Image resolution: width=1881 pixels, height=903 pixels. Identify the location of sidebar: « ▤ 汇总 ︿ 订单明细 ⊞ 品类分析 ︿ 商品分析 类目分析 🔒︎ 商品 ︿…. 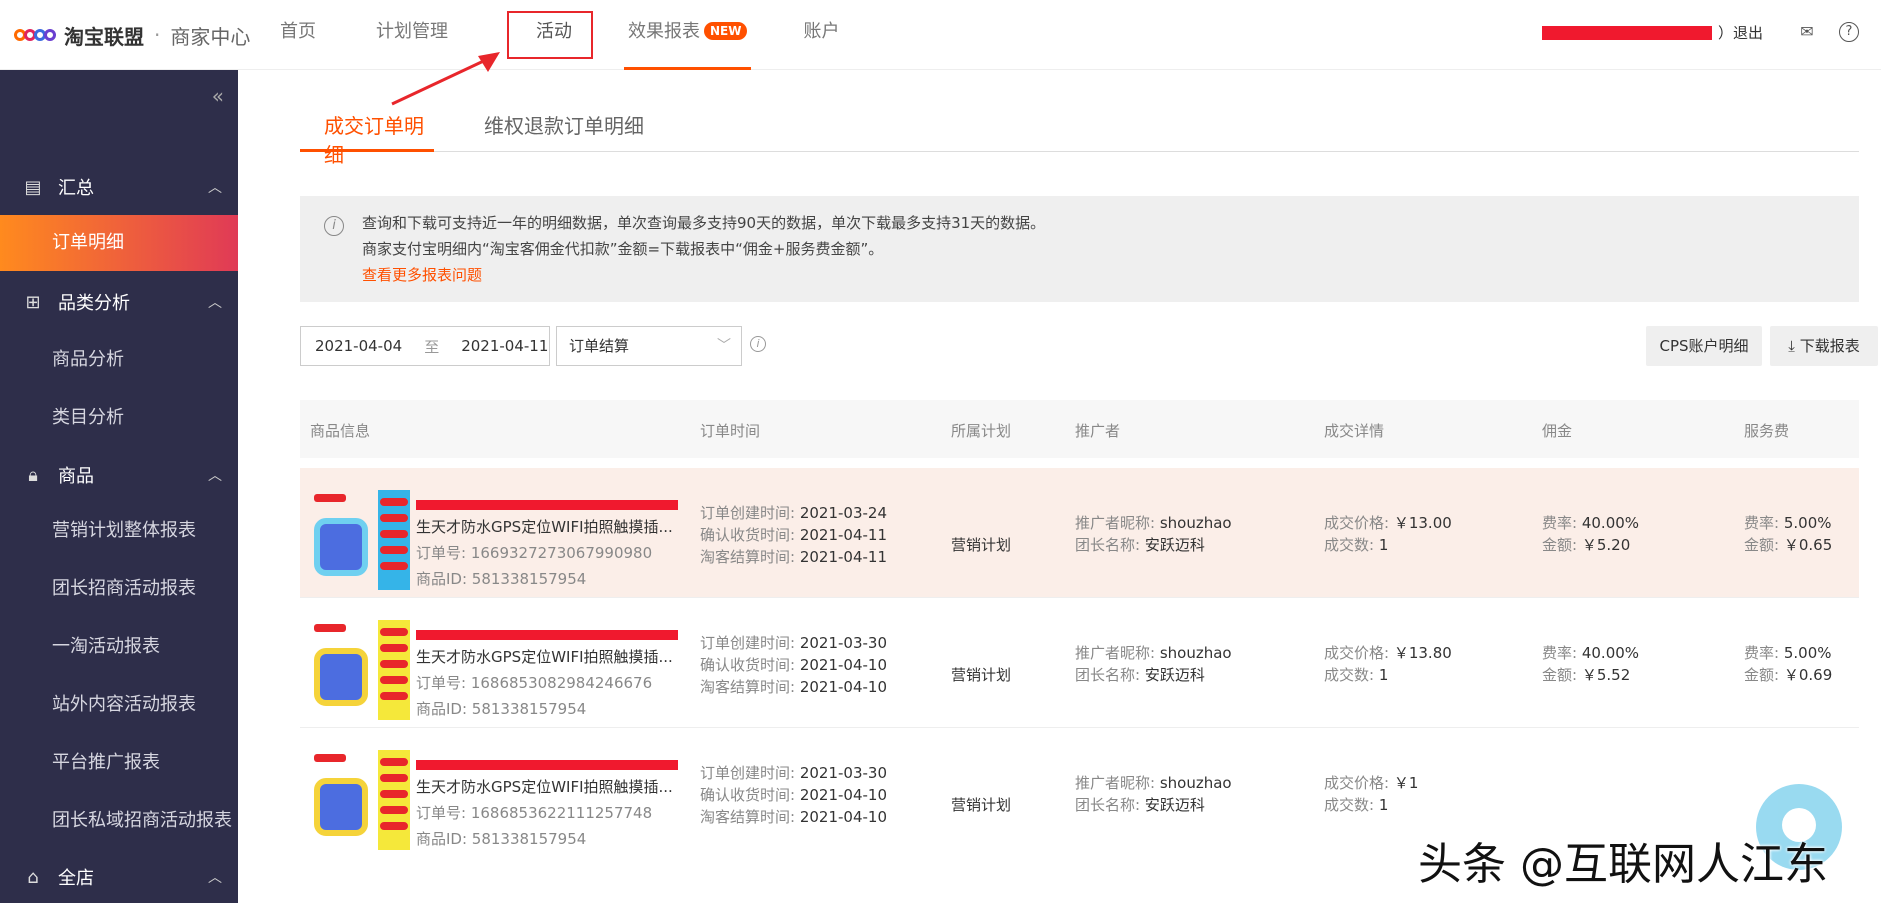
(119, 486).